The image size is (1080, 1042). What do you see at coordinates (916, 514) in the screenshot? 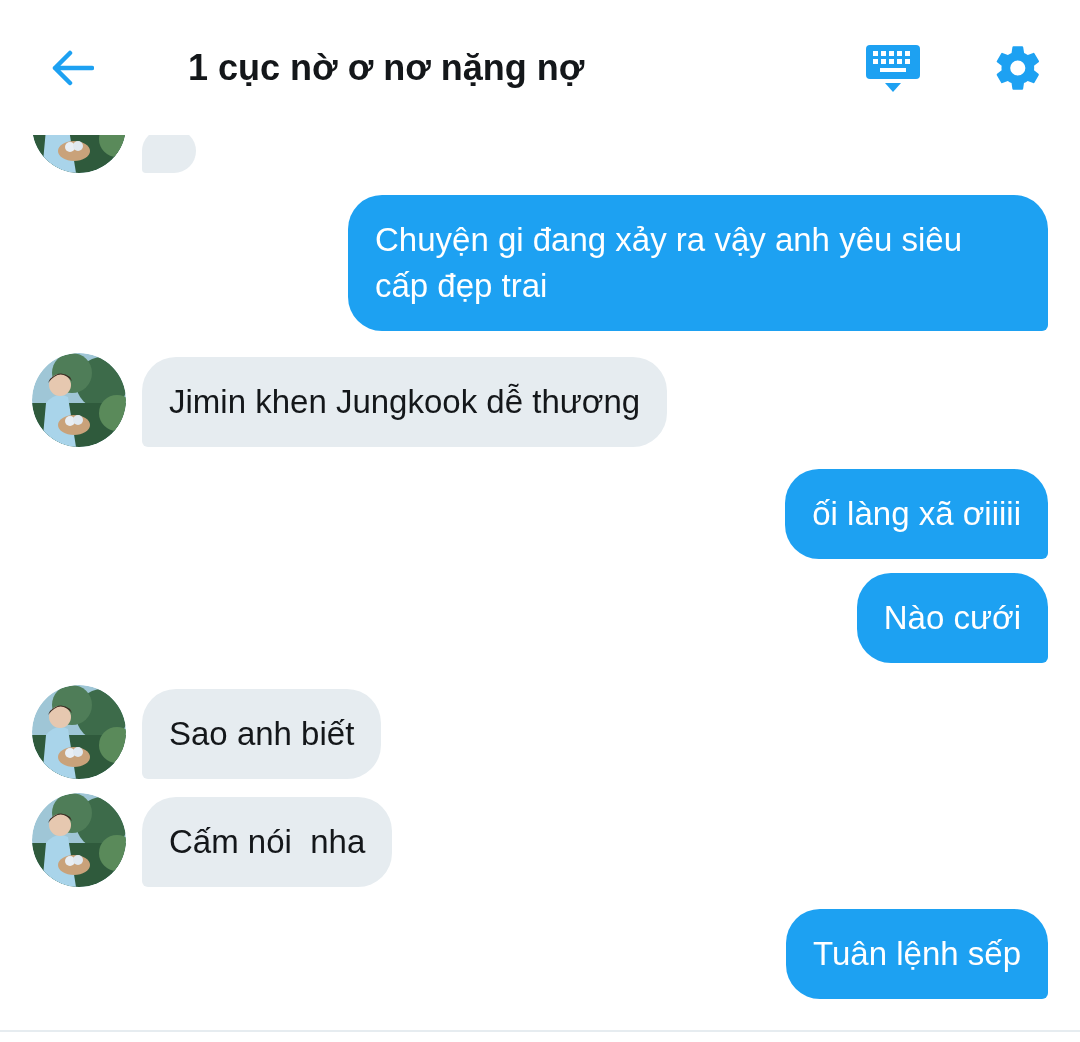
I see `sent-message: ối làng xã ơiiiii` at bounding box center [916, 514].